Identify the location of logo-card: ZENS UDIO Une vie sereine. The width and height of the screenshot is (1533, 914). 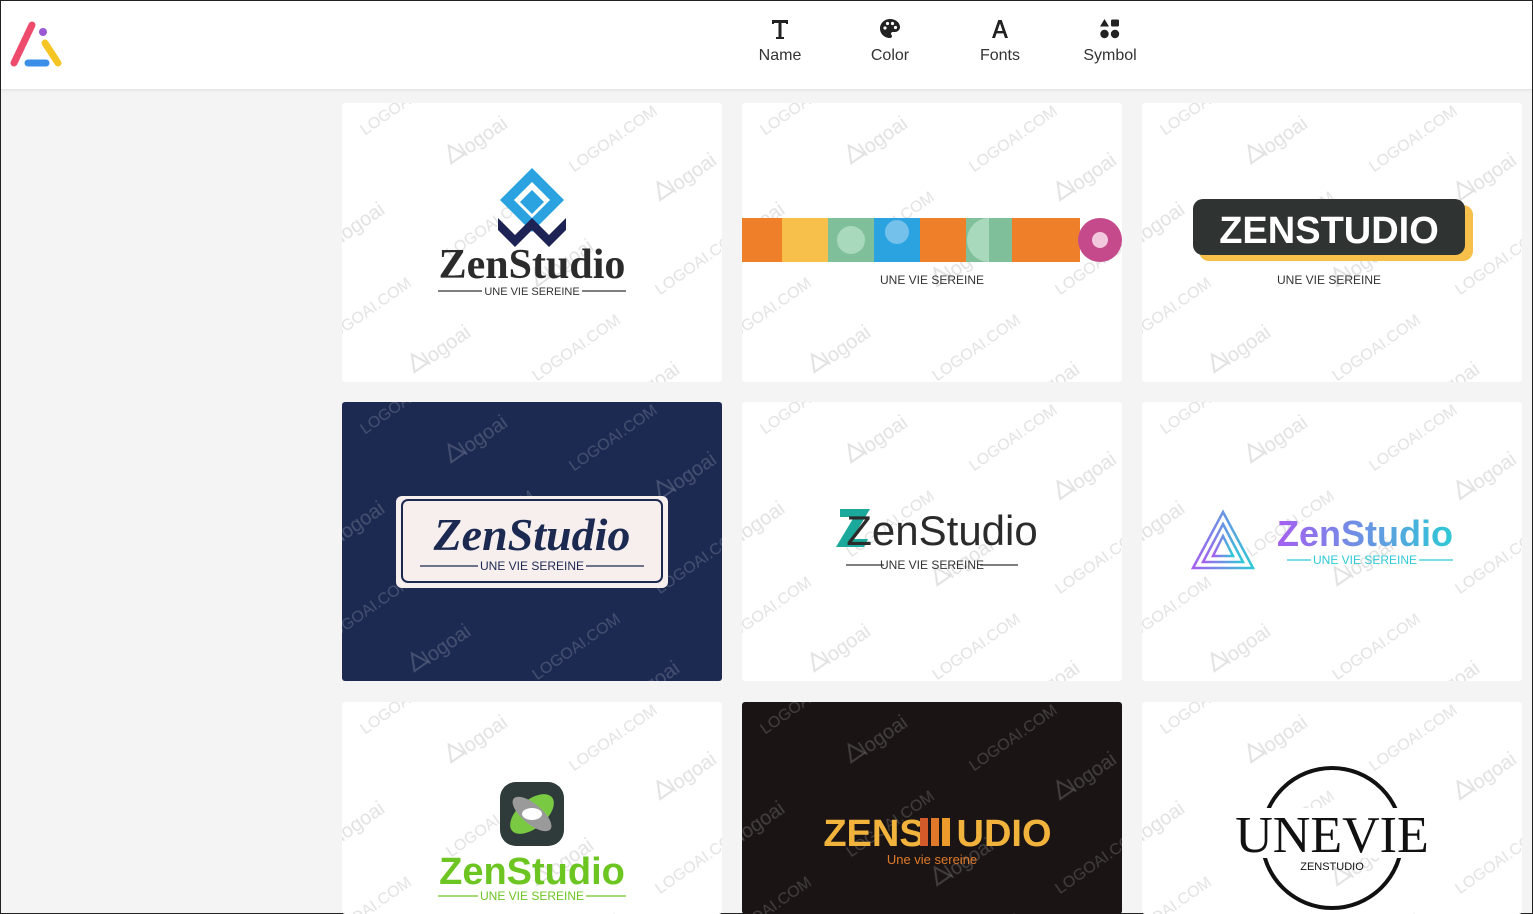
(932, 808).